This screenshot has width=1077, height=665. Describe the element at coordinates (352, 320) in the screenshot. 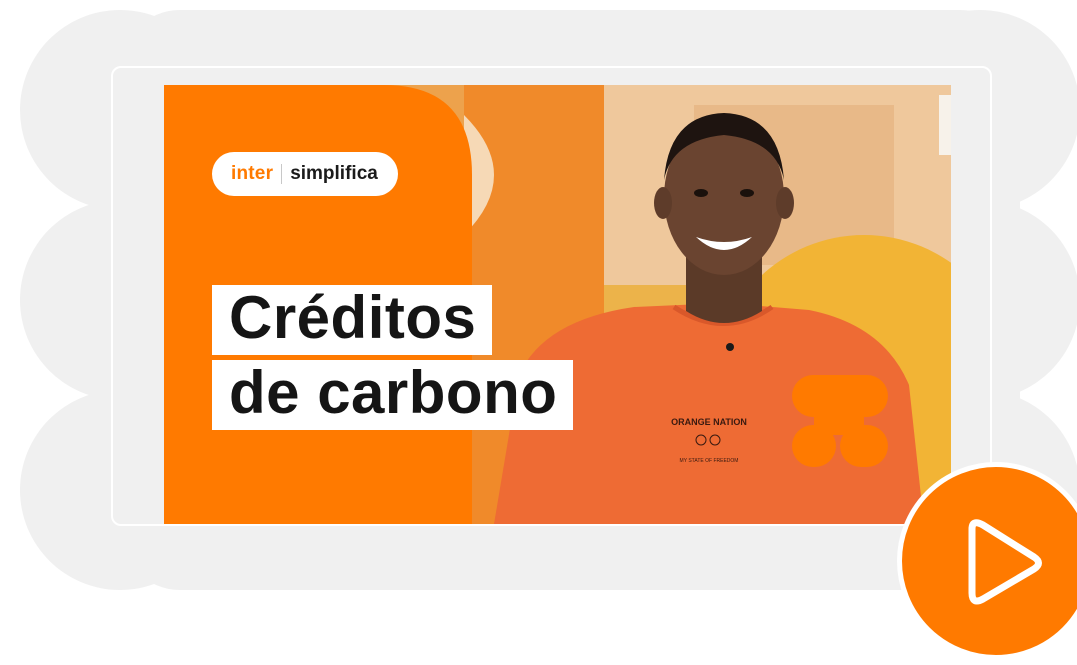

I see `video-title-line-1: Créditos` at that location.